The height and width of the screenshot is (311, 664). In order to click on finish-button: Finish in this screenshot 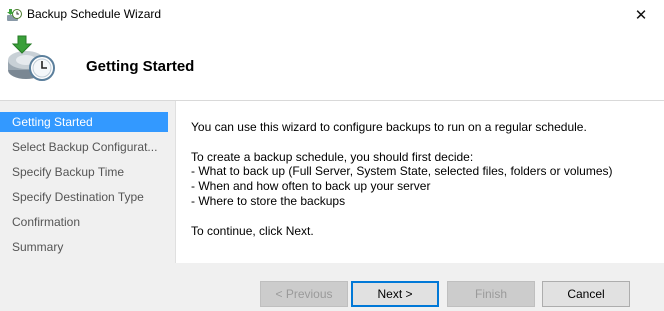, I will do `click(491, 294)`.